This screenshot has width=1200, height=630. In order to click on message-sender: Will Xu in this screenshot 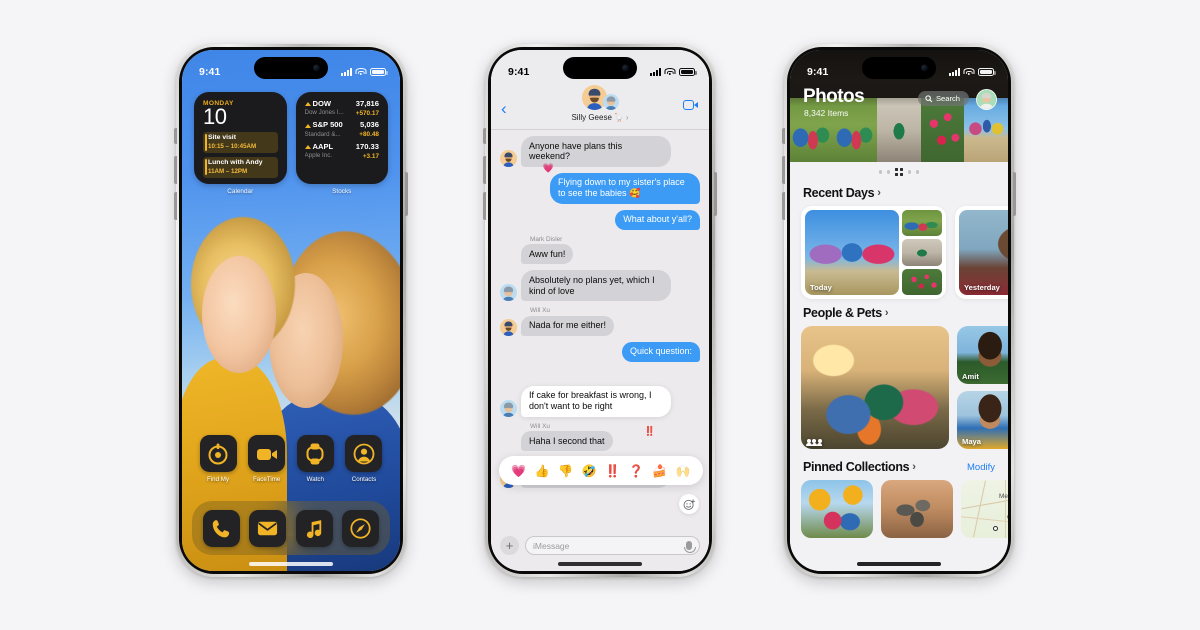, I will do `click(540, 311)`.